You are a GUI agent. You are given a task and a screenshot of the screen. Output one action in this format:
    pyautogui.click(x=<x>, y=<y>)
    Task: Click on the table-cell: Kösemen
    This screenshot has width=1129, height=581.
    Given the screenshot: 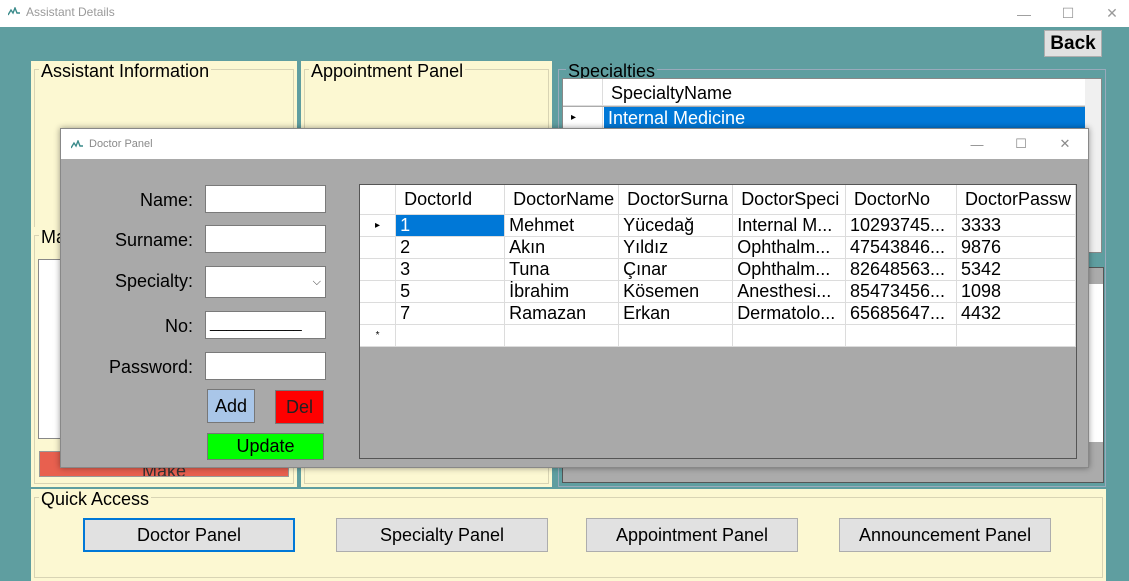 What is the action you would take?
    pyautogui.click(x=676, y=291)
    